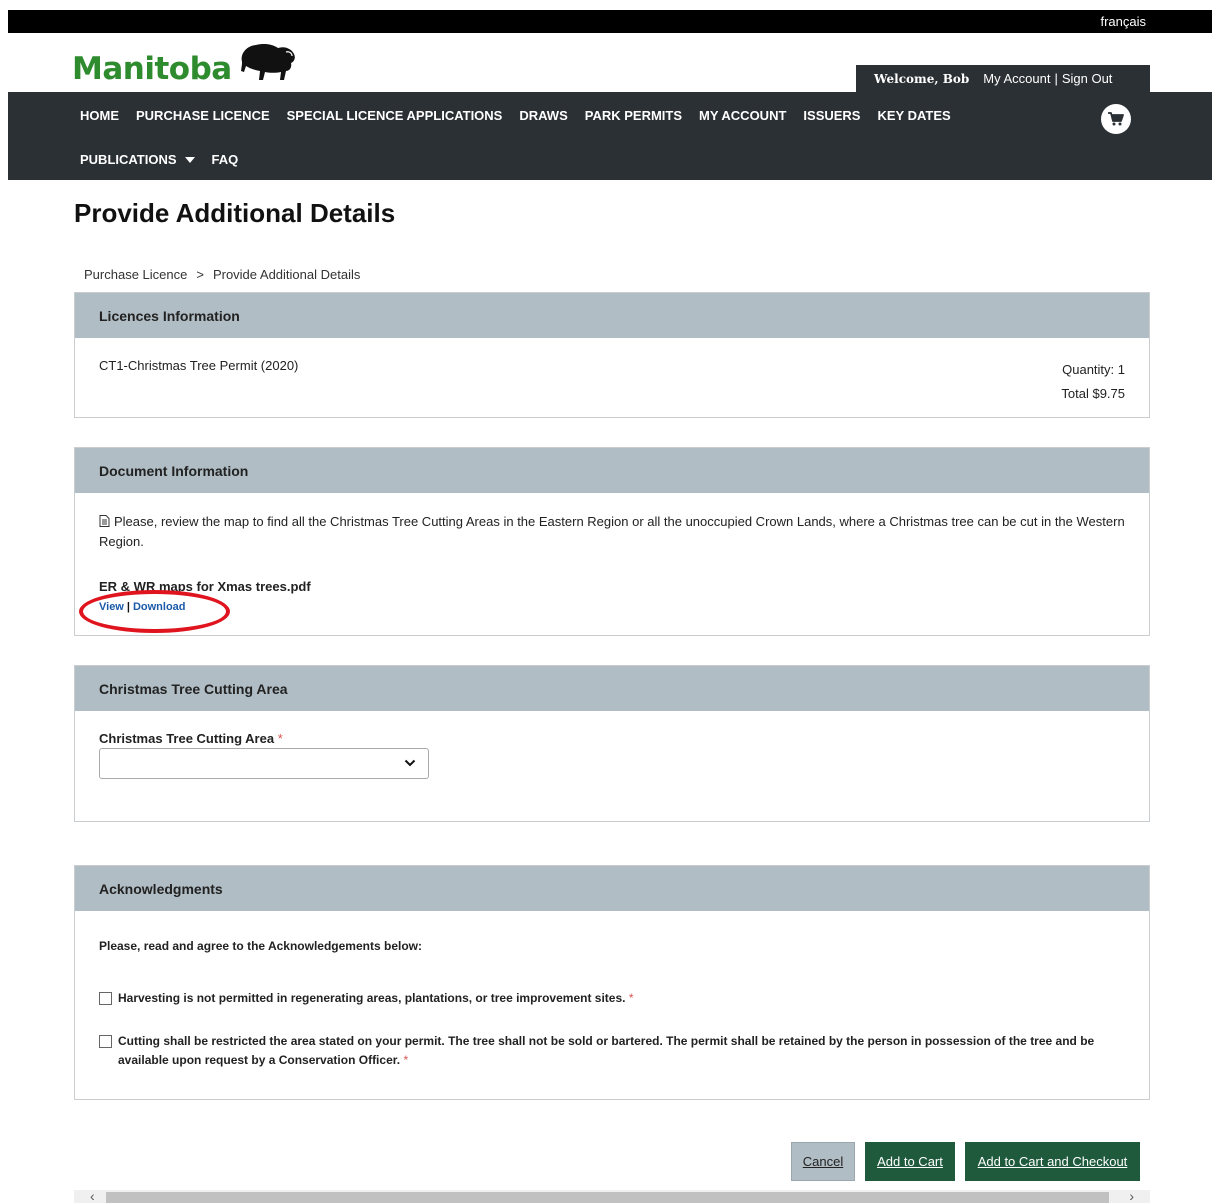 The image size is (1212, 1204). Describe the element at coordinates (235, 213) in the screenshot. I see `page-title: Provide Additional Details` at that location.